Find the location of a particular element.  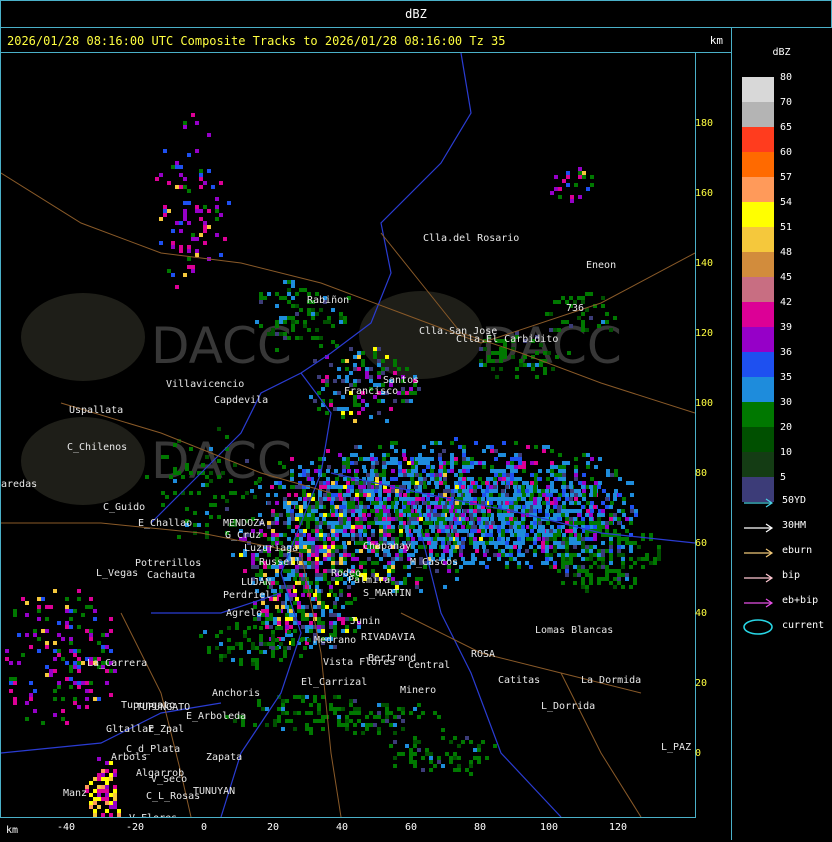

legend-track-30hm: 30HM is located at coordinates (787, 528).